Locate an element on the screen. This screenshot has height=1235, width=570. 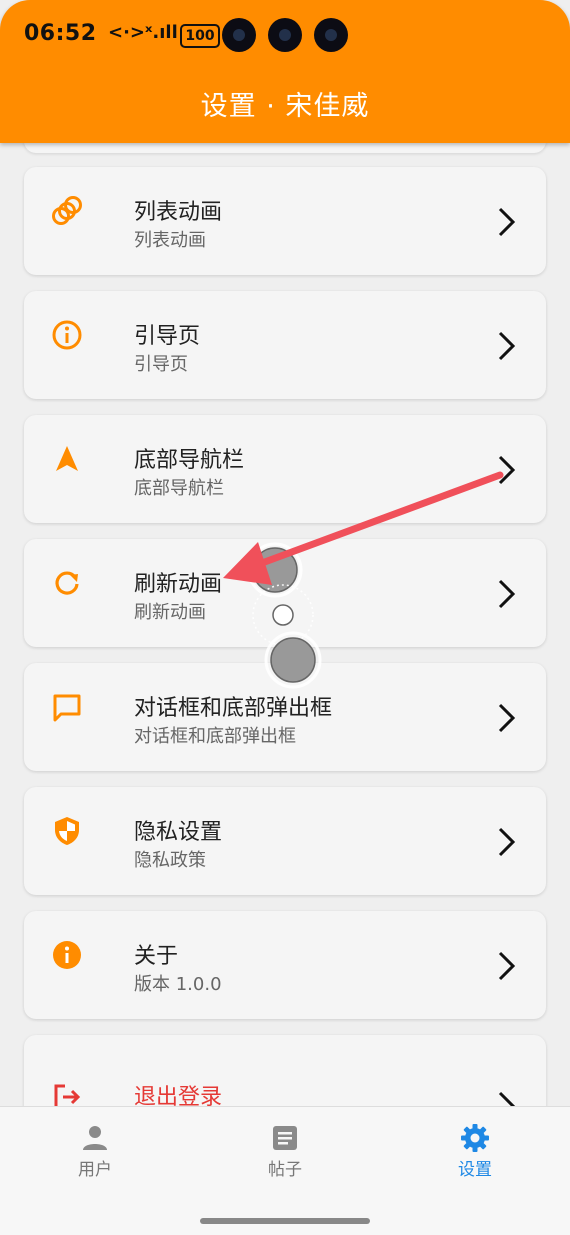
item-title: 底部导航栏 is located at coordinates (189, 460).